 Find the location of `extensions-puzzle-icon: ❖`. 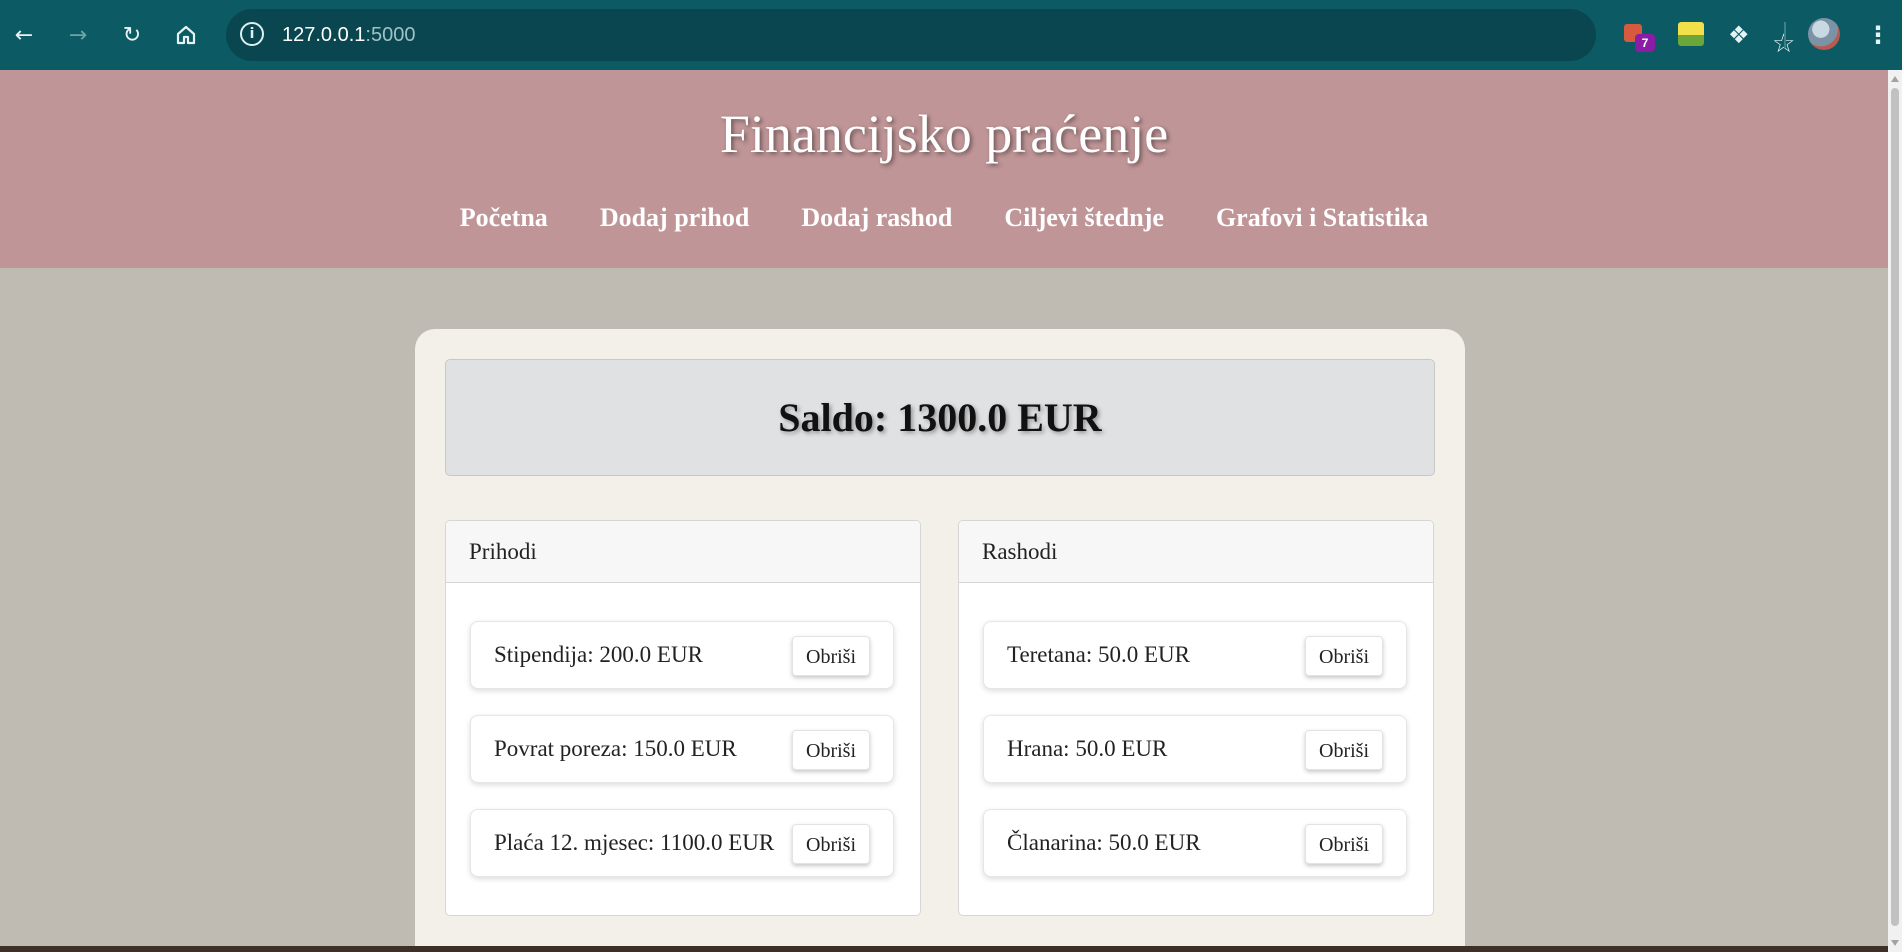

extensions-puzzle-icon: ❖ is located at coordinates (1739, 35).